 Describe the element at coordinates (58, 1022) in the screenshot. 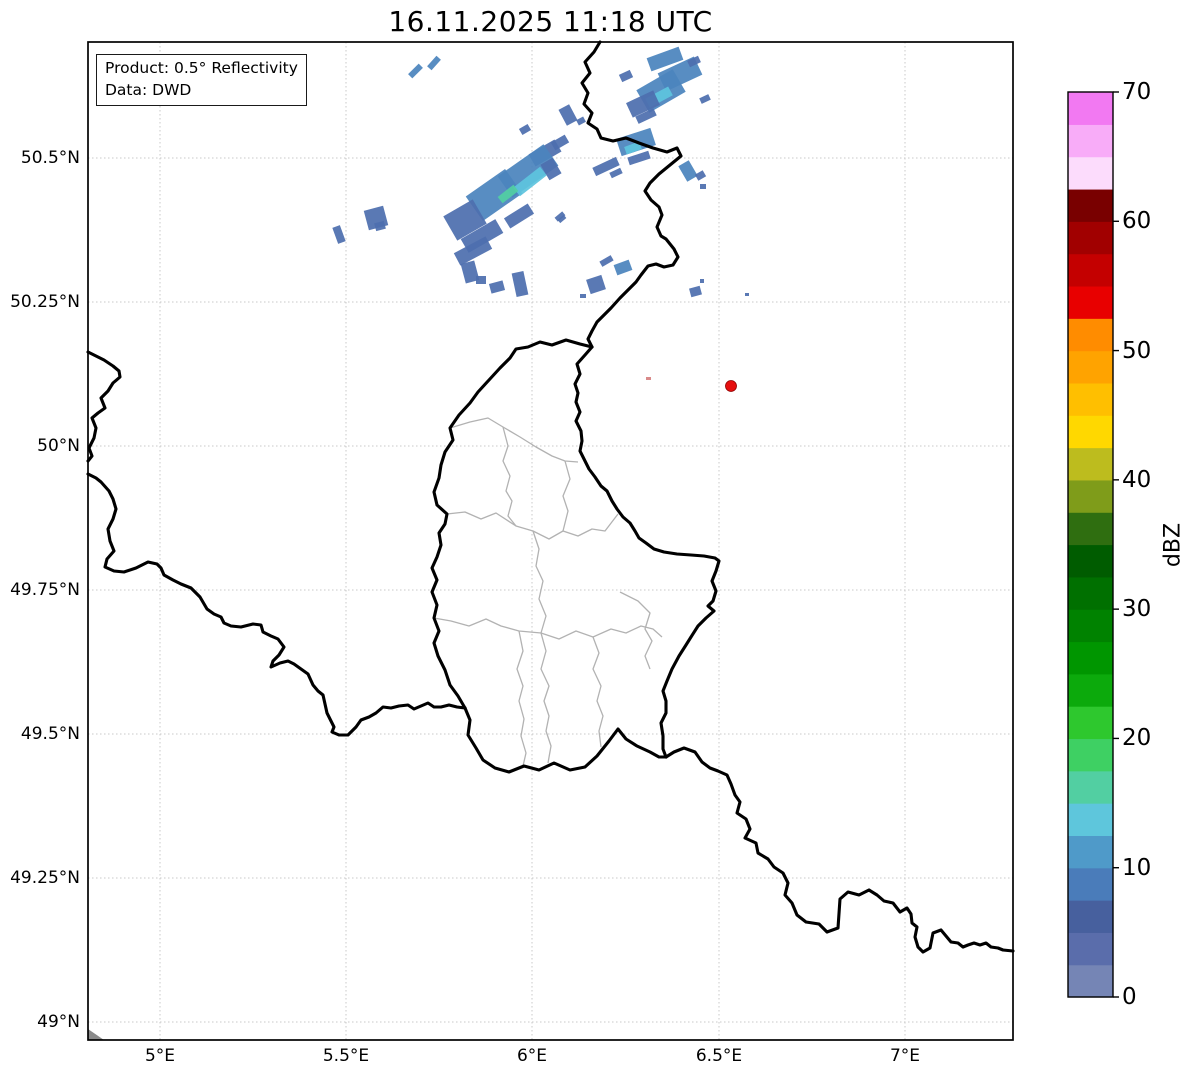

I see `y-tick-label: 49°N` at that location.